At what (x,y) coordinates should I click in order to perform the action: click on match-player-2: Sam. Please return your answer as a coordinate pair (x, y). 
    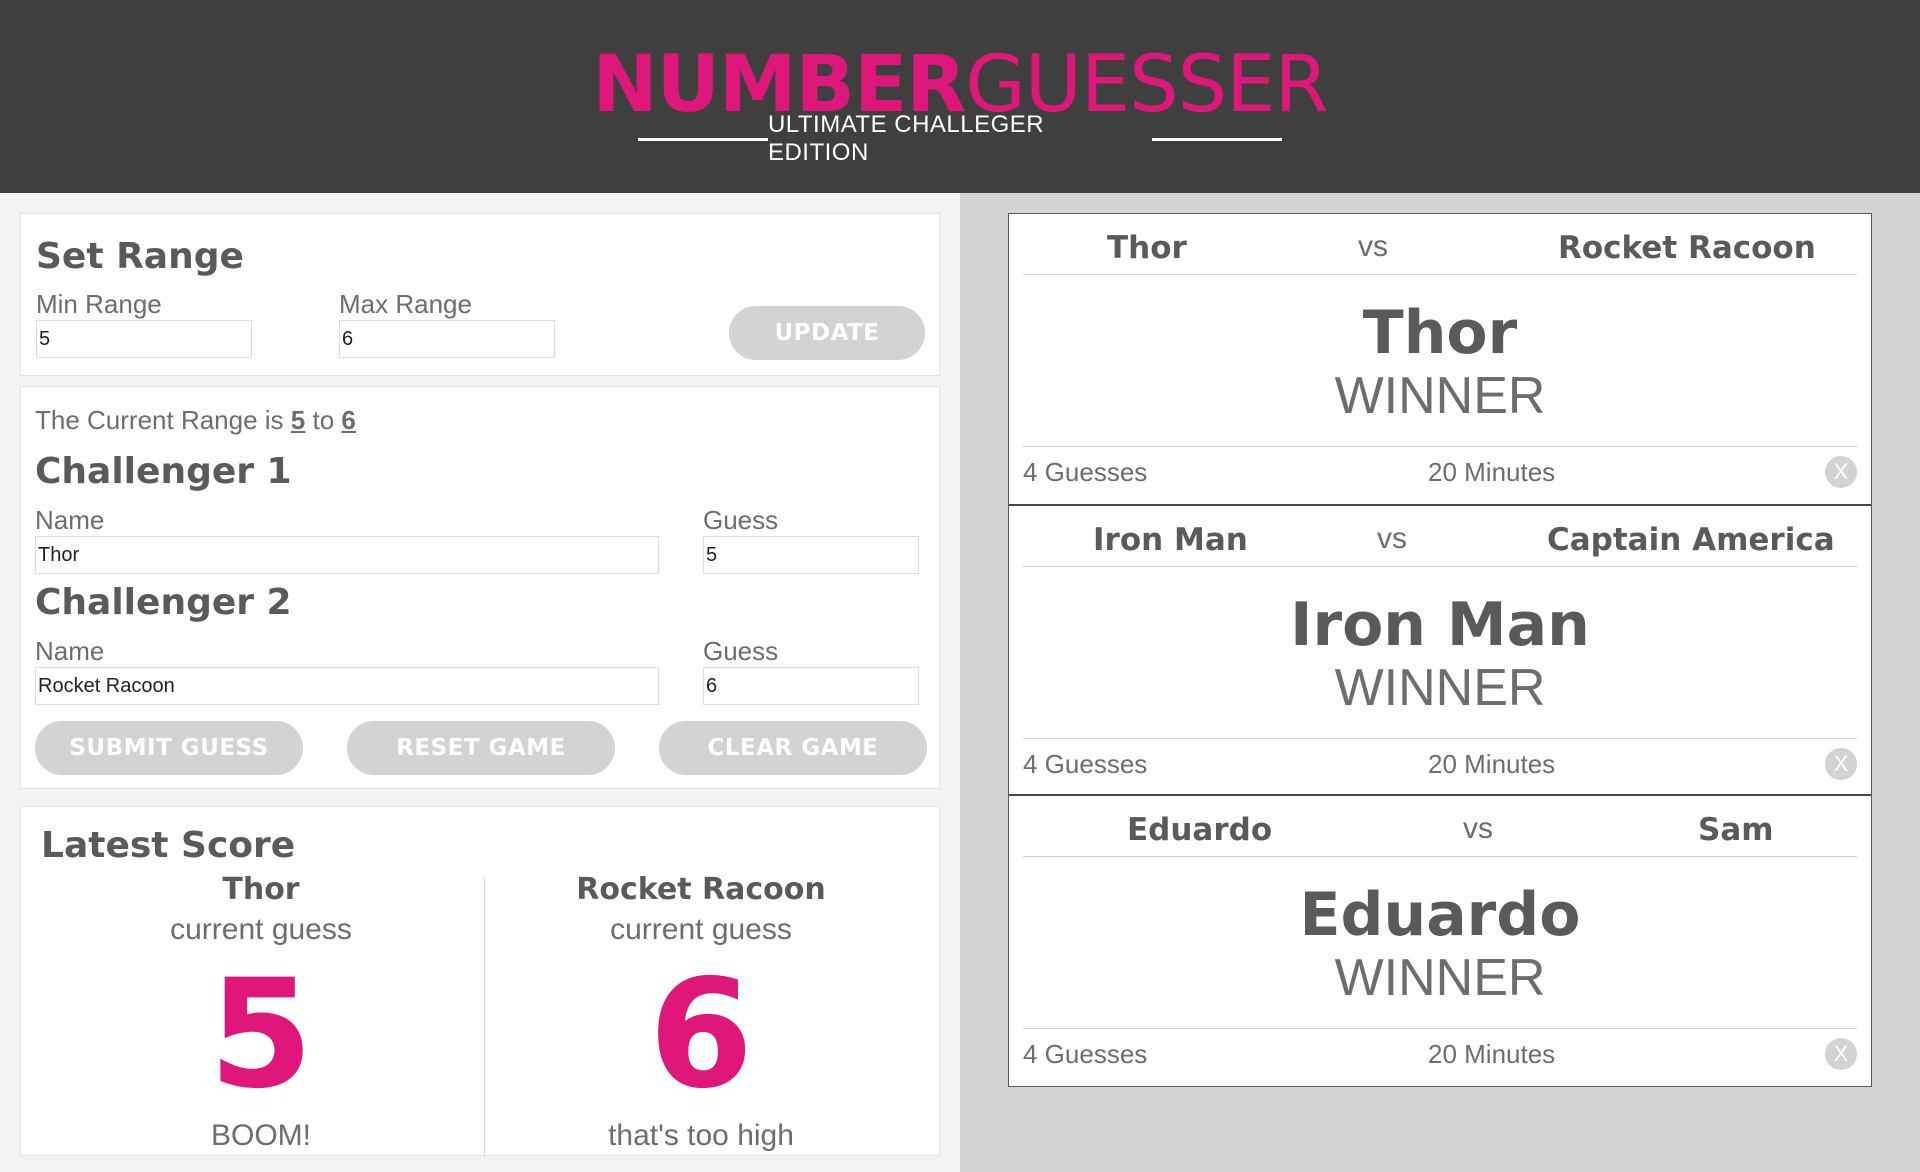
    Looking at the image, I should click on (1736, 830).